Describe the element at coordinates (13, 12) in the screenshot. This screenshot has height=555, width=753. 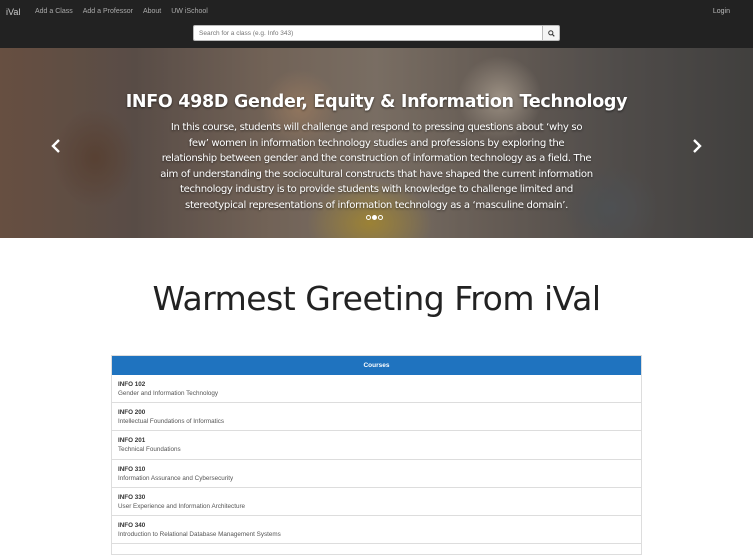
I see `brand-link: iVal` at that location.